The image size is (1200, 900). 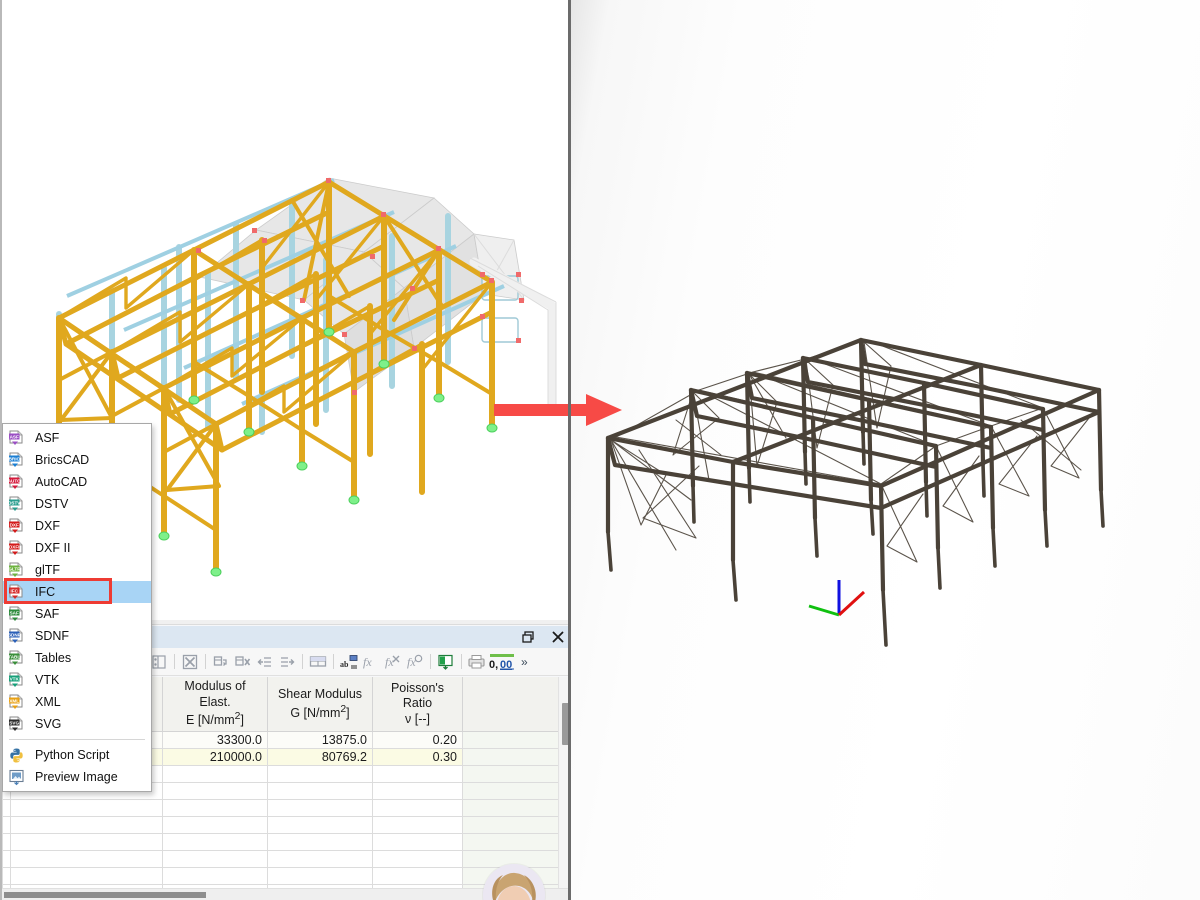 I want to click on svg-text: DSTV, so click(x=14, y=502).